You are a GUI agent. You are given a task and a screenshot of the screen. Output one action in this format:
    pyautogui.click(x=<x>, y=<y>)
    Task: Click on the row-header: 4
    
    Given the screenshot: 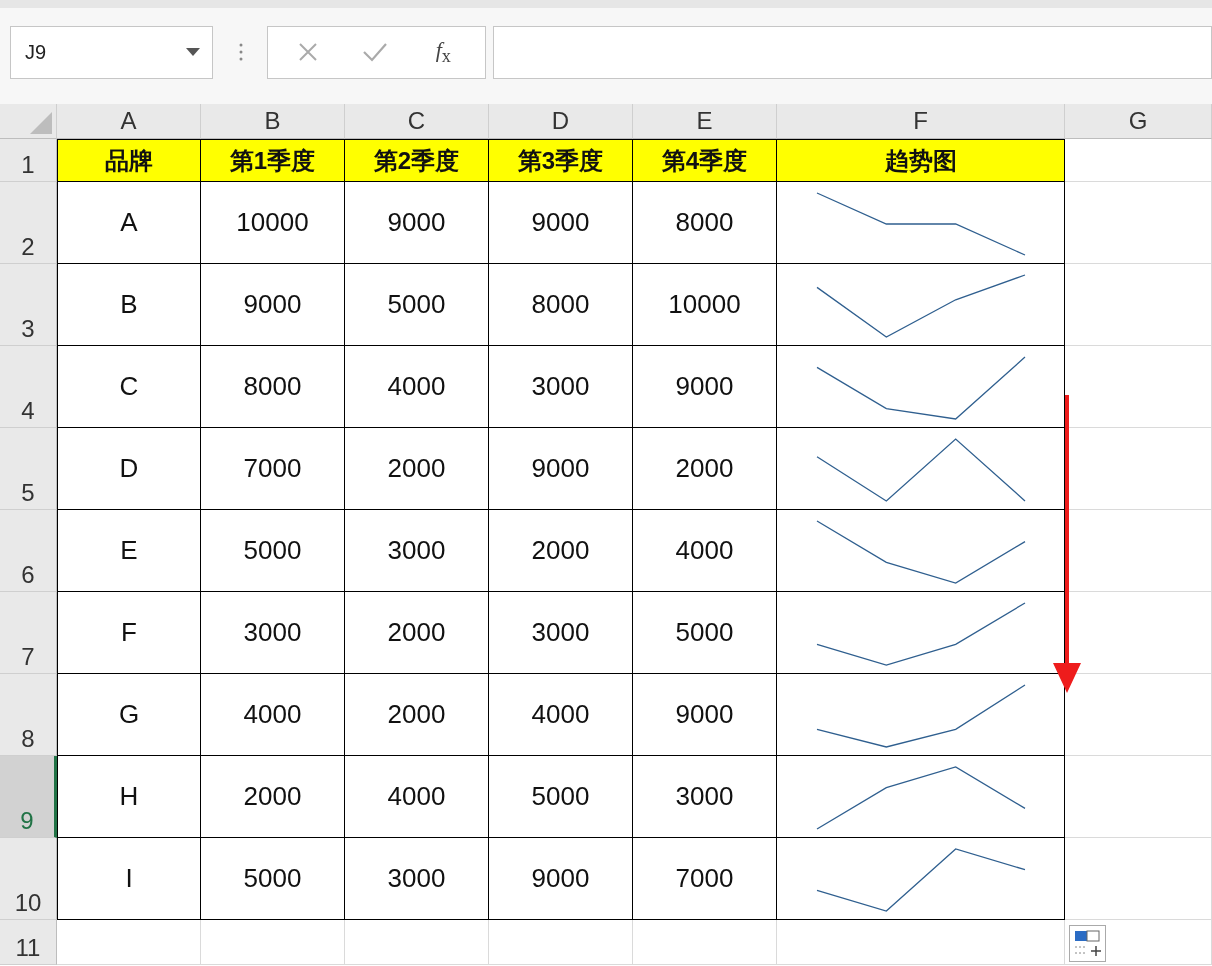 What is the action you would take?
    pyautogui.click(x=28, y=387)
    